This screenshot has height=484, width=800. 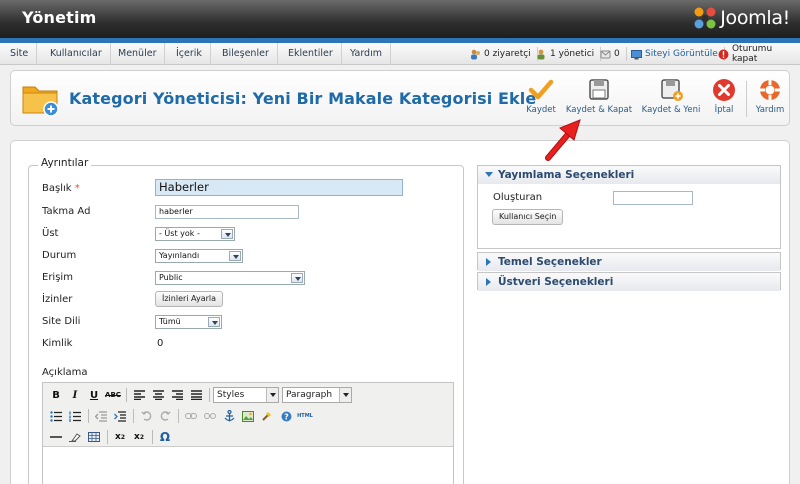 What do you see at coordinates (195, 234) in the screenshot?
I see `parent-select: - Üst yok -` at bounding box center [195, 234].